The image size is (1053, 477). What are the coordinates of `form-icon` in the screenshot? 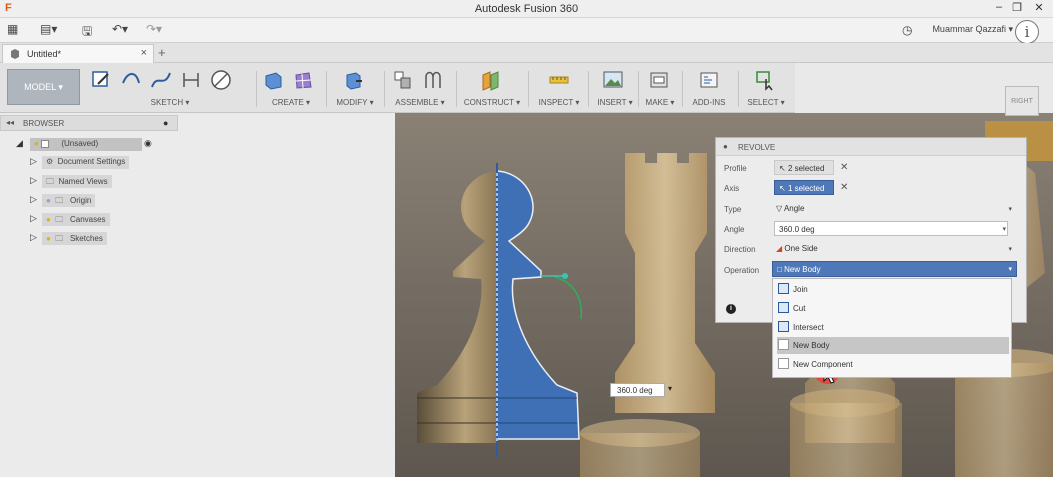 It's located at (303, 80).